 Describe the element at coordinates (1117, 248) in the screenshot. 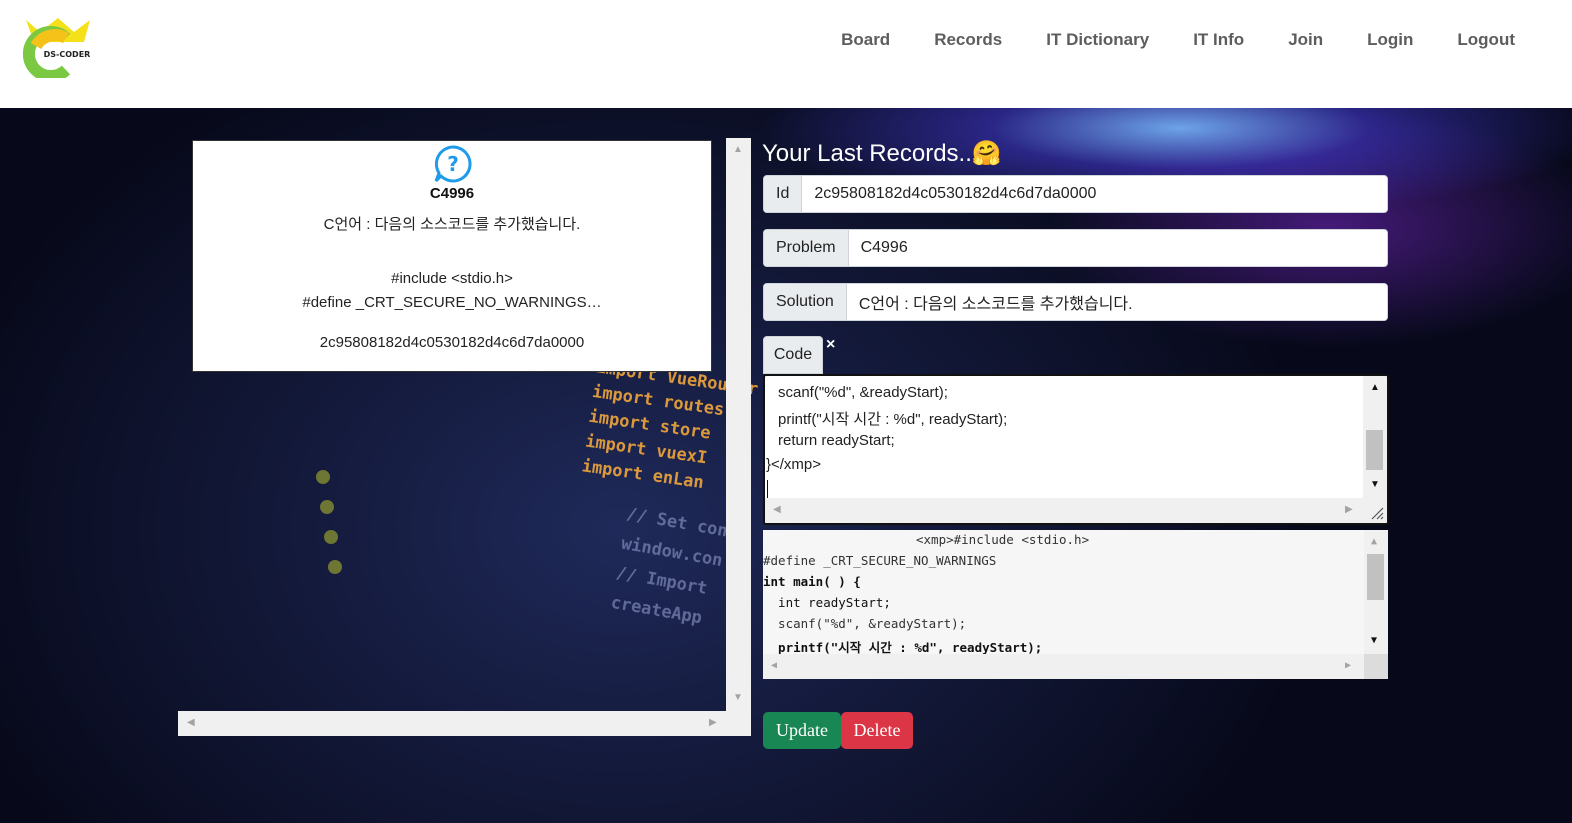

I see `problem-field` at that location.